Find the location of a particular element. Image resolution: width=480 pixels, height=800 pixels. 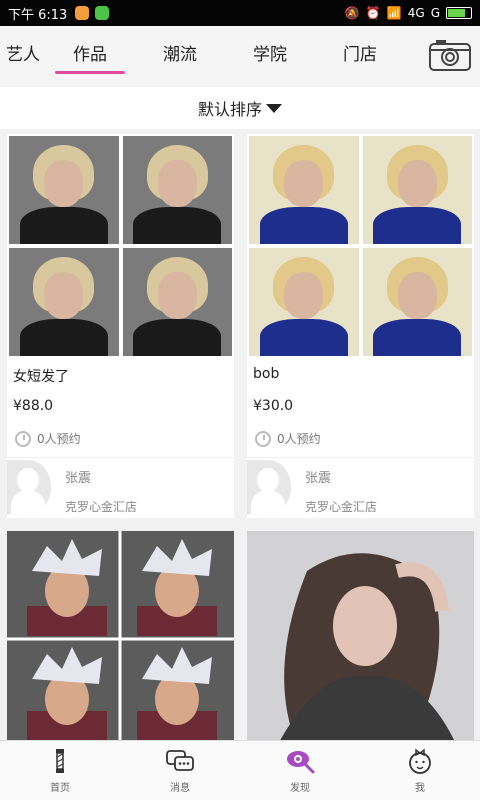

tab-trends: 潮流 is located at coordinates (180, 56).